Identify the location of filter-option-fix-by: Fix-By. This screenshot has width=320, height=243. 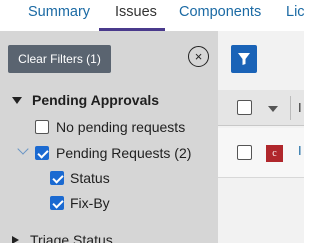
(80, 203).